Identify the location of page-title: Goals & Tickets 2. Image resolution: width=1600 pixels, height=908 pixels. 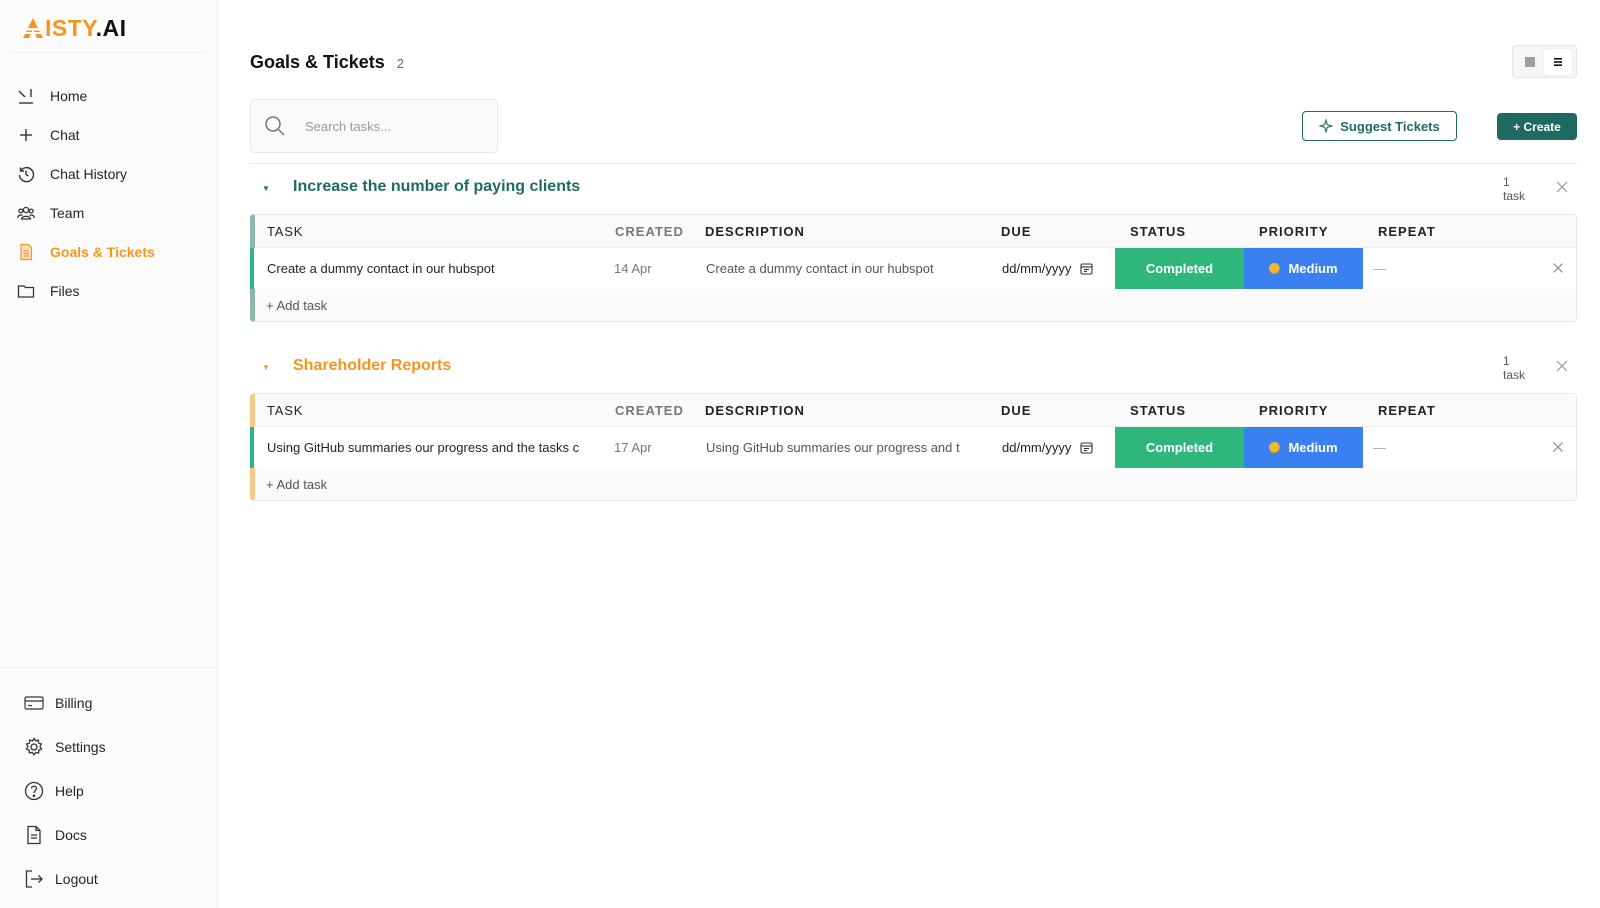
(327, 62).